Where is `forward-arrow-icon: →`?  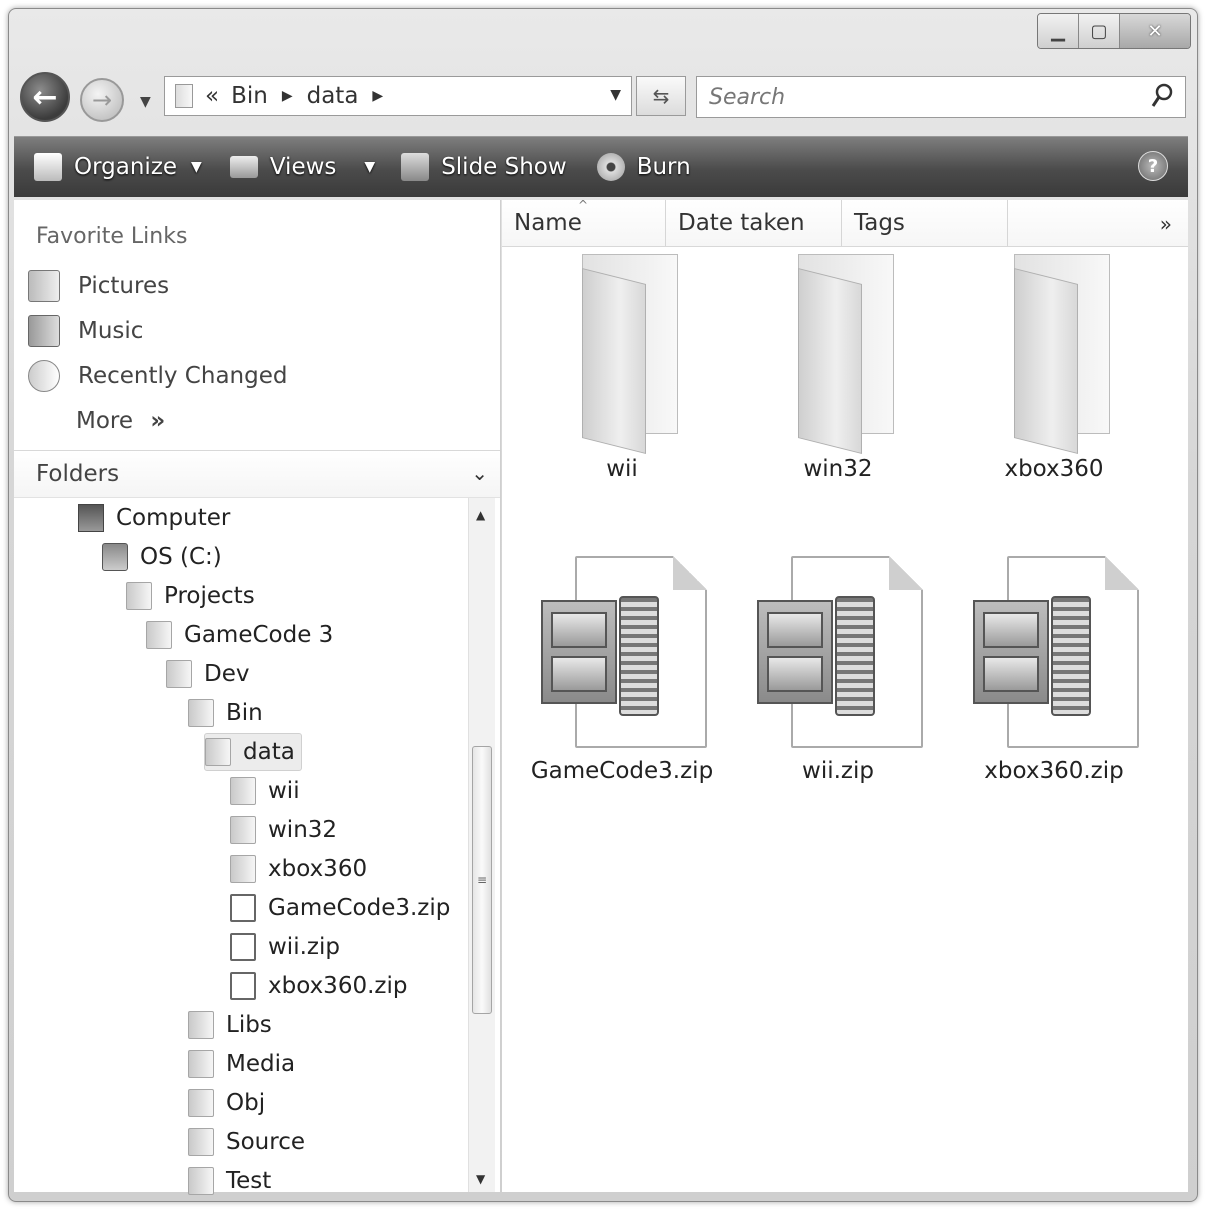 forward-arrow-icon: → is located at coordinates (102, 100).